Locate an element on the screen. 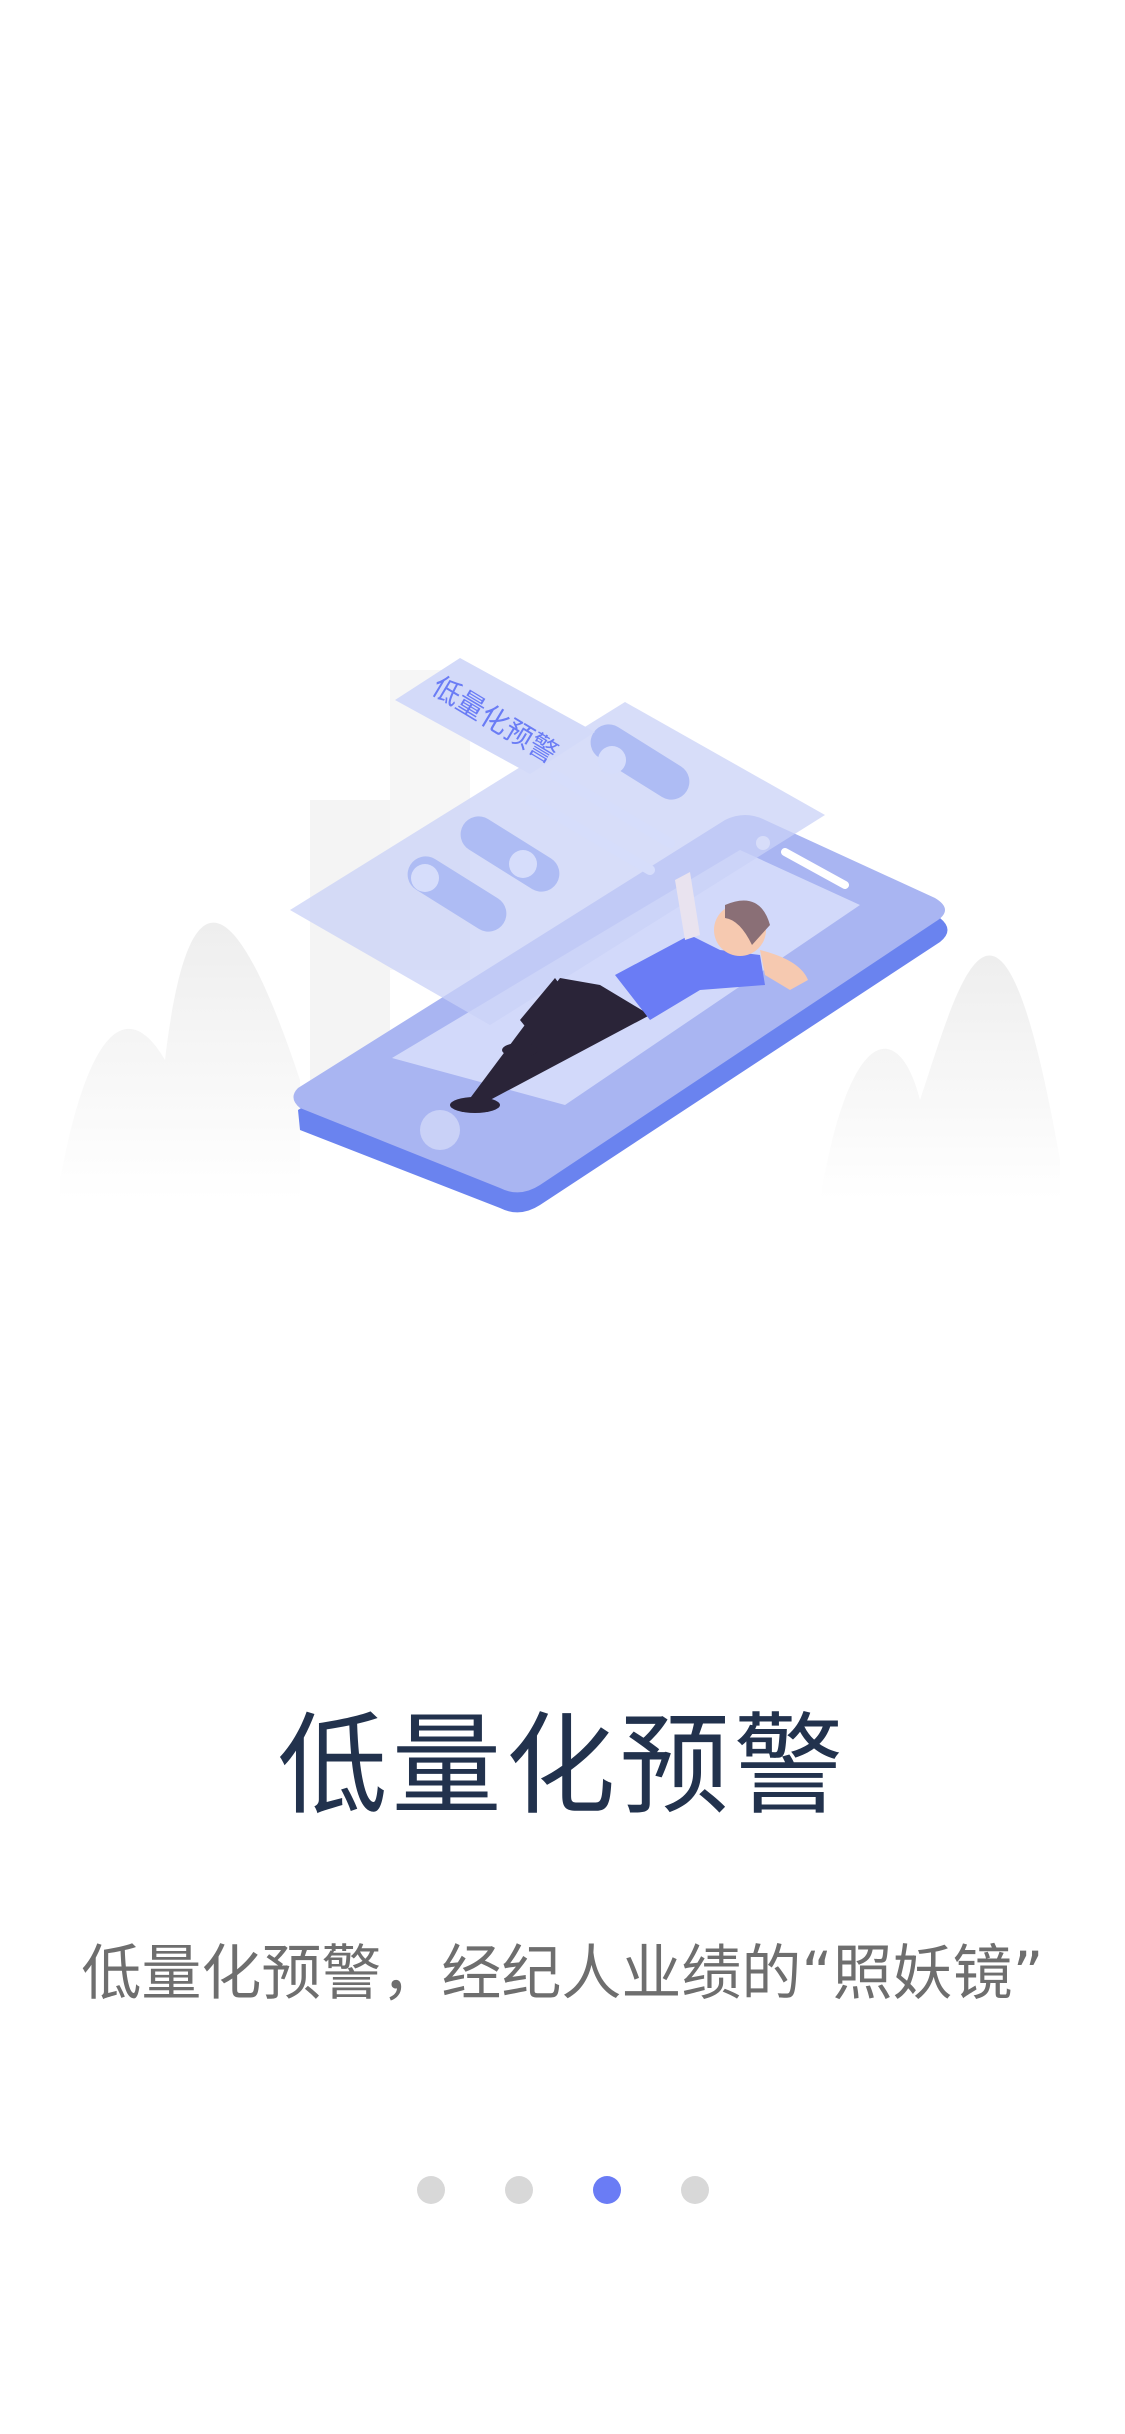  mountain-left is located at coordinates (180, 1061).